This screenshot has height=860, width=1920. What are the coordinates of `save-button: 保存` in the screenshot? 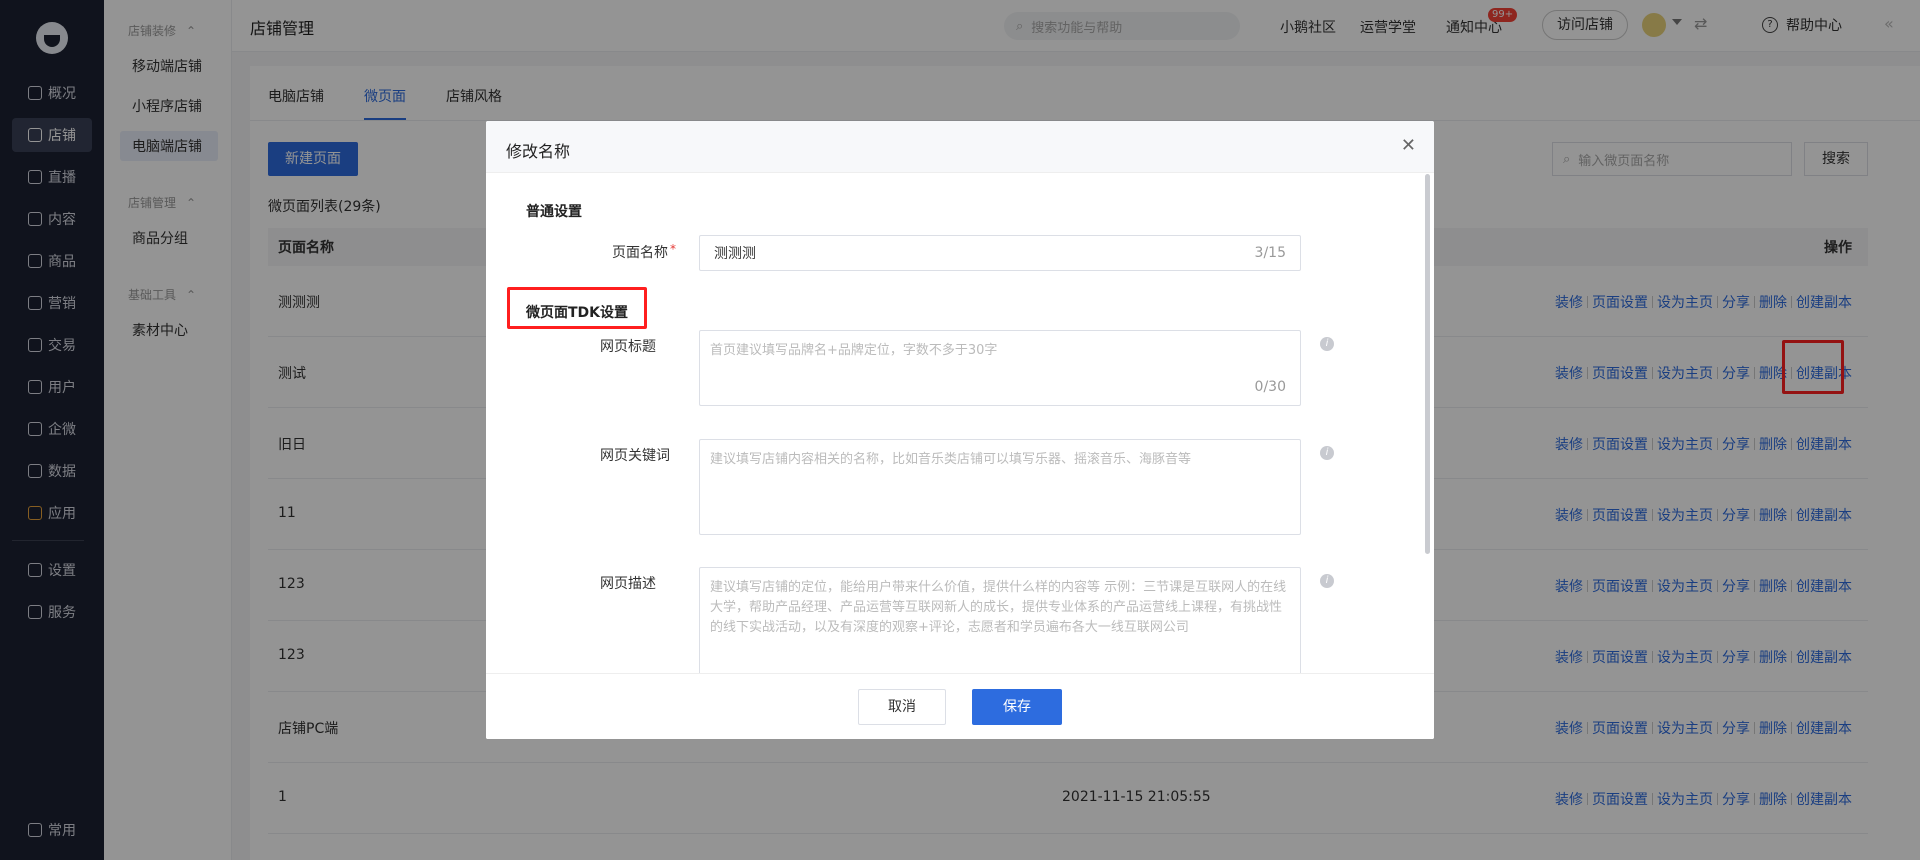 It's located at (1017, 707).